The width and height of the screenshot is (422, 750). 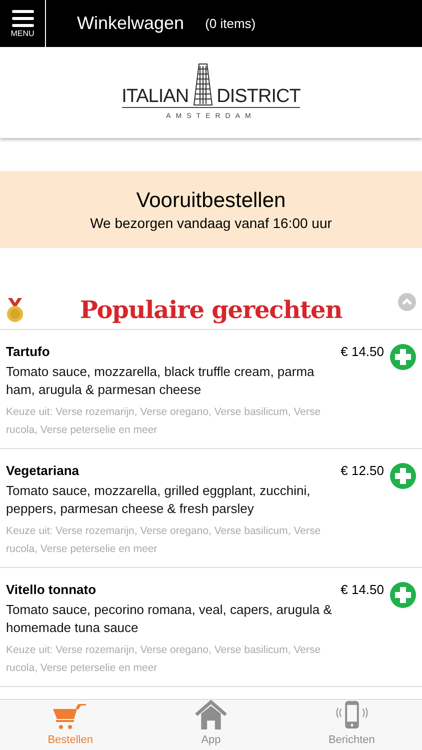 What do you see at coordinates (161, 381) in the screenshot?
I see `dish-description: Tomato sauce, mozzarella, black truffle cream, parma ham, arugula & parmesan cheese` at bounding box center [161, 381].